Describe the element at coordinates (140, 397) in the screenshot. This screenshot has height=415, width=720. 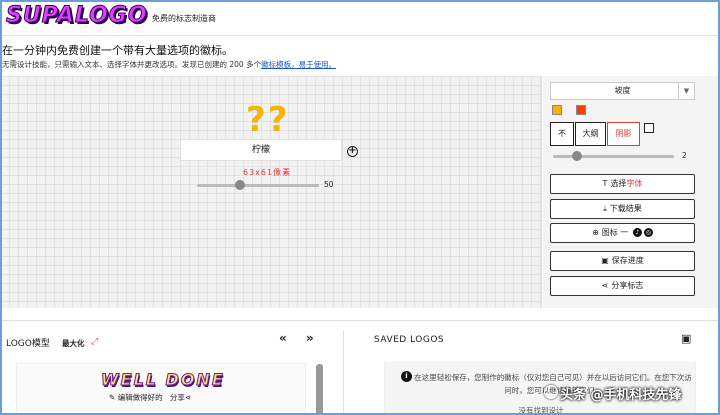
I see `template-edit-link: 编辑做得好的` at that location.